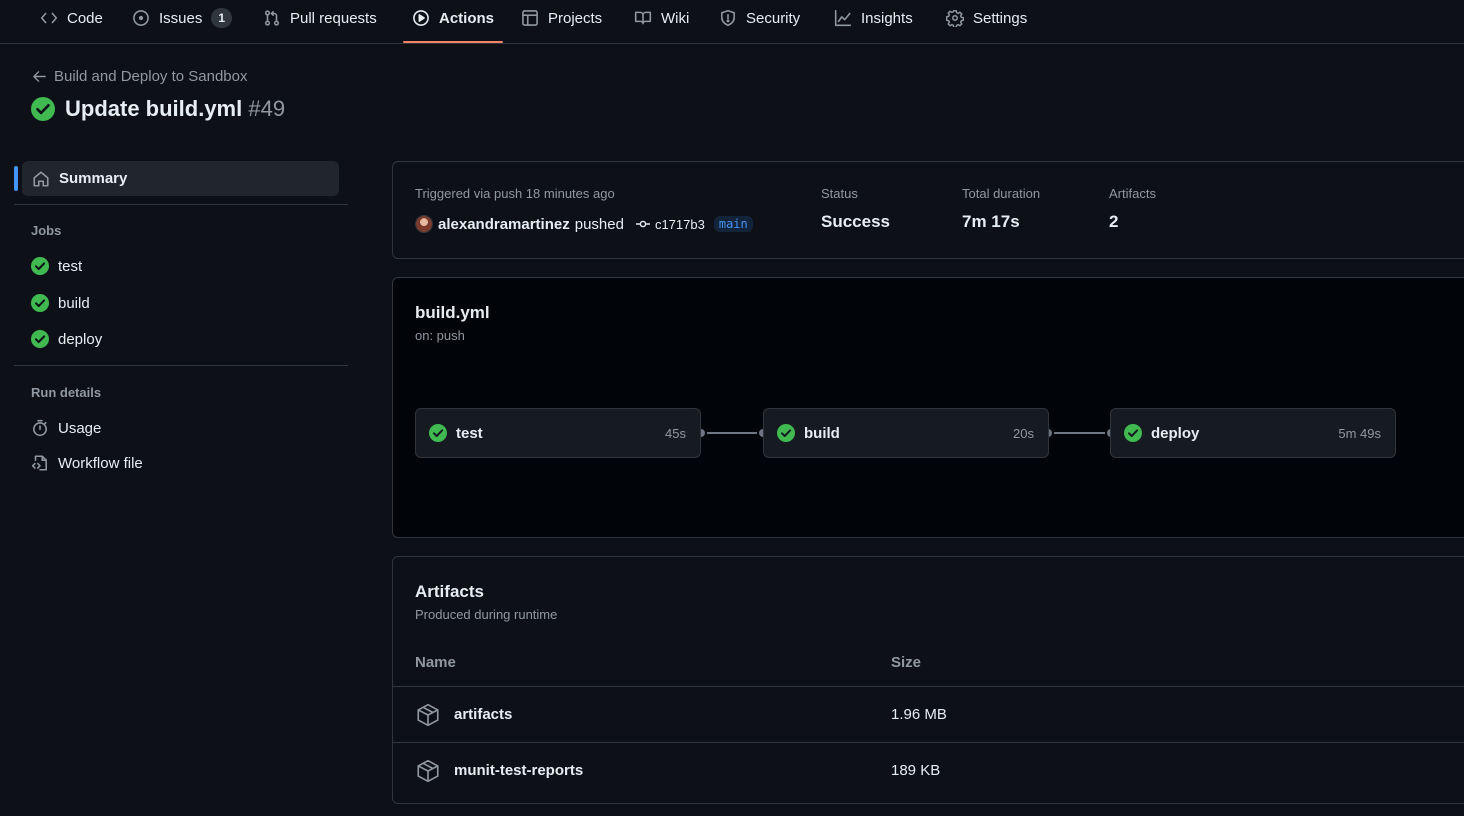 The height and width of the screenshot is (816, 1464). What do you see at coordinates (56, 266) in the screenshot?
I see `sidebar-job-test: test` at bounding box center [56, 266].